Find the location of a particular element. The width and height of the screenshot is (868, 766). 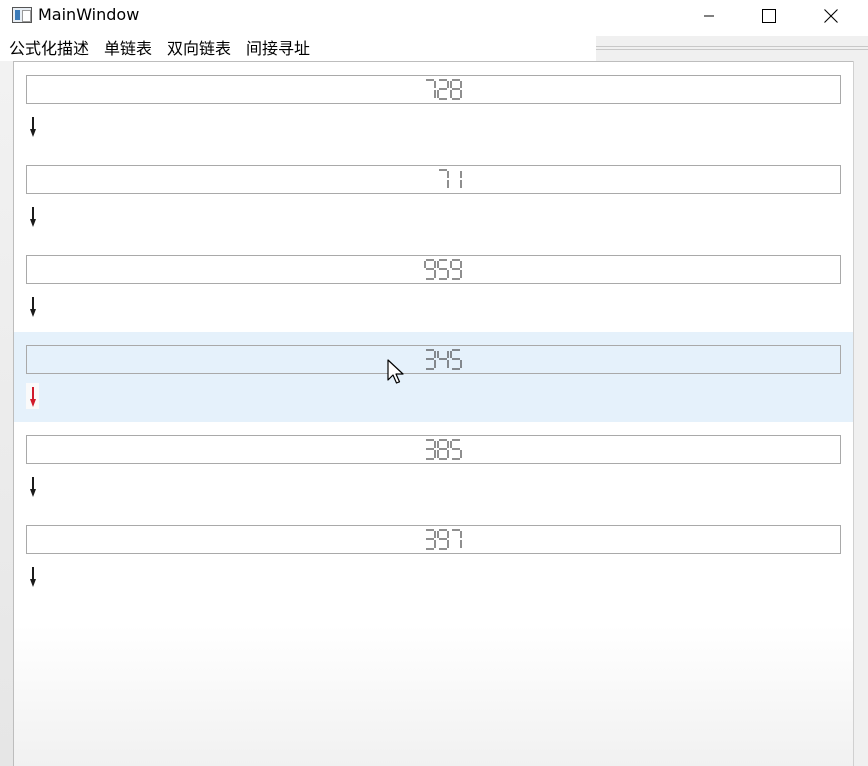

toolbar-area is located at coordinates (732, 48).